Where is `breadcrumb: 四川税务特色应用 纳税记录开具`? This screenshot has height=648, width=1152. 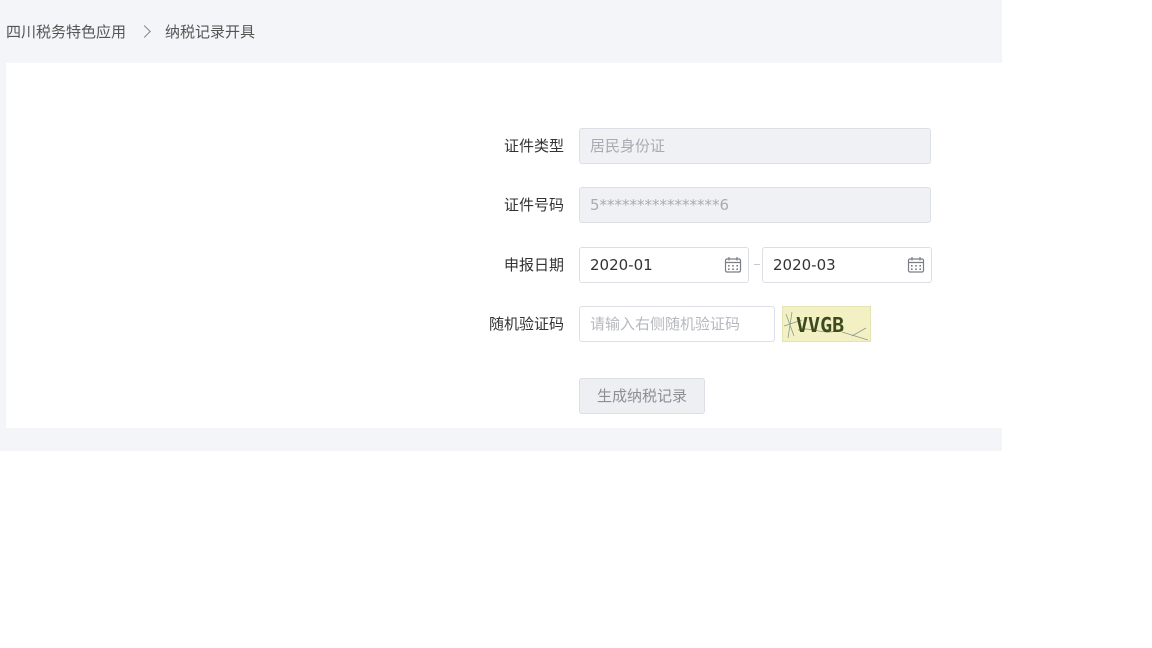
breadcrumb: 四川税务特色应用 纳税记录开具 is located at coordinates (130, 31).